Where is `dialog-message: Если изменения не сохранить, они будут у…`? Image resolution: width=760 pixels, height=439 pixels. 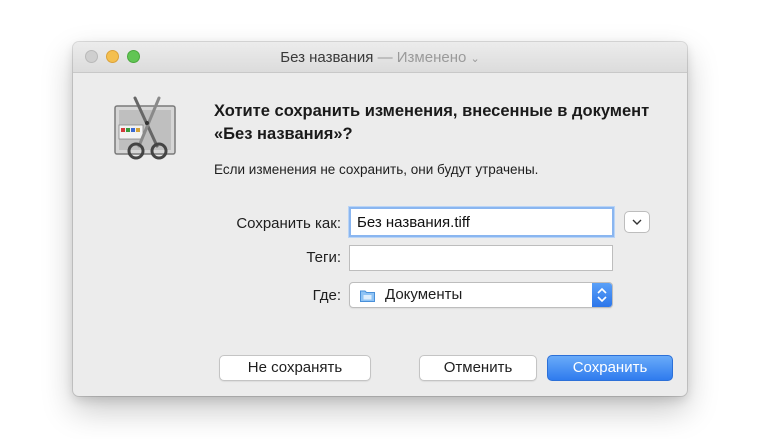 dialog-message: Если изменения не сохранить, они будут у… is located at coordinates (376, 169).